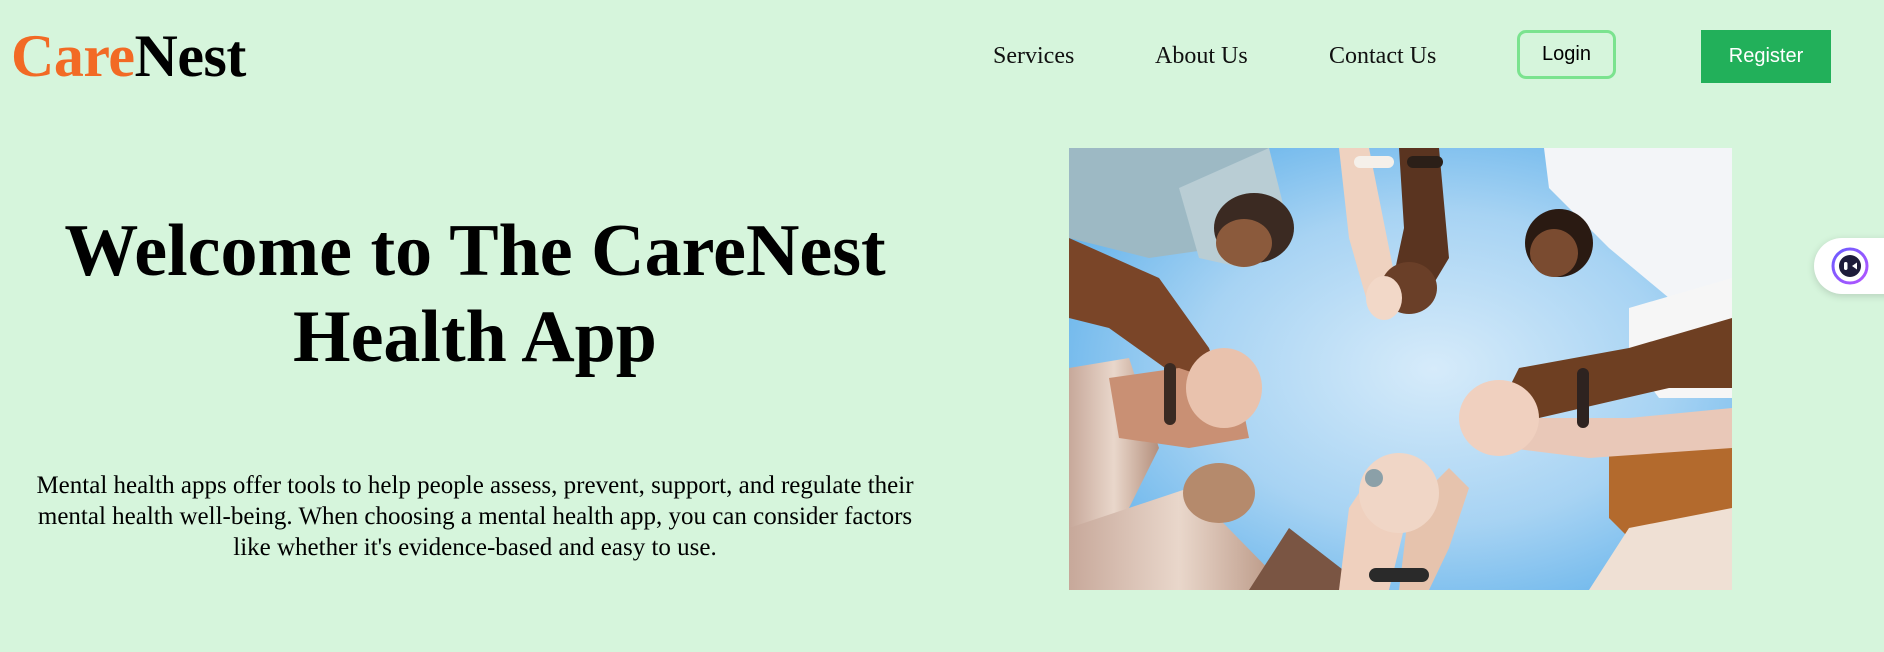 Image resolution: width=1884 pixels, height=652 pixels. I want to click on brand-name-part2: Nest, so click(190, 56).